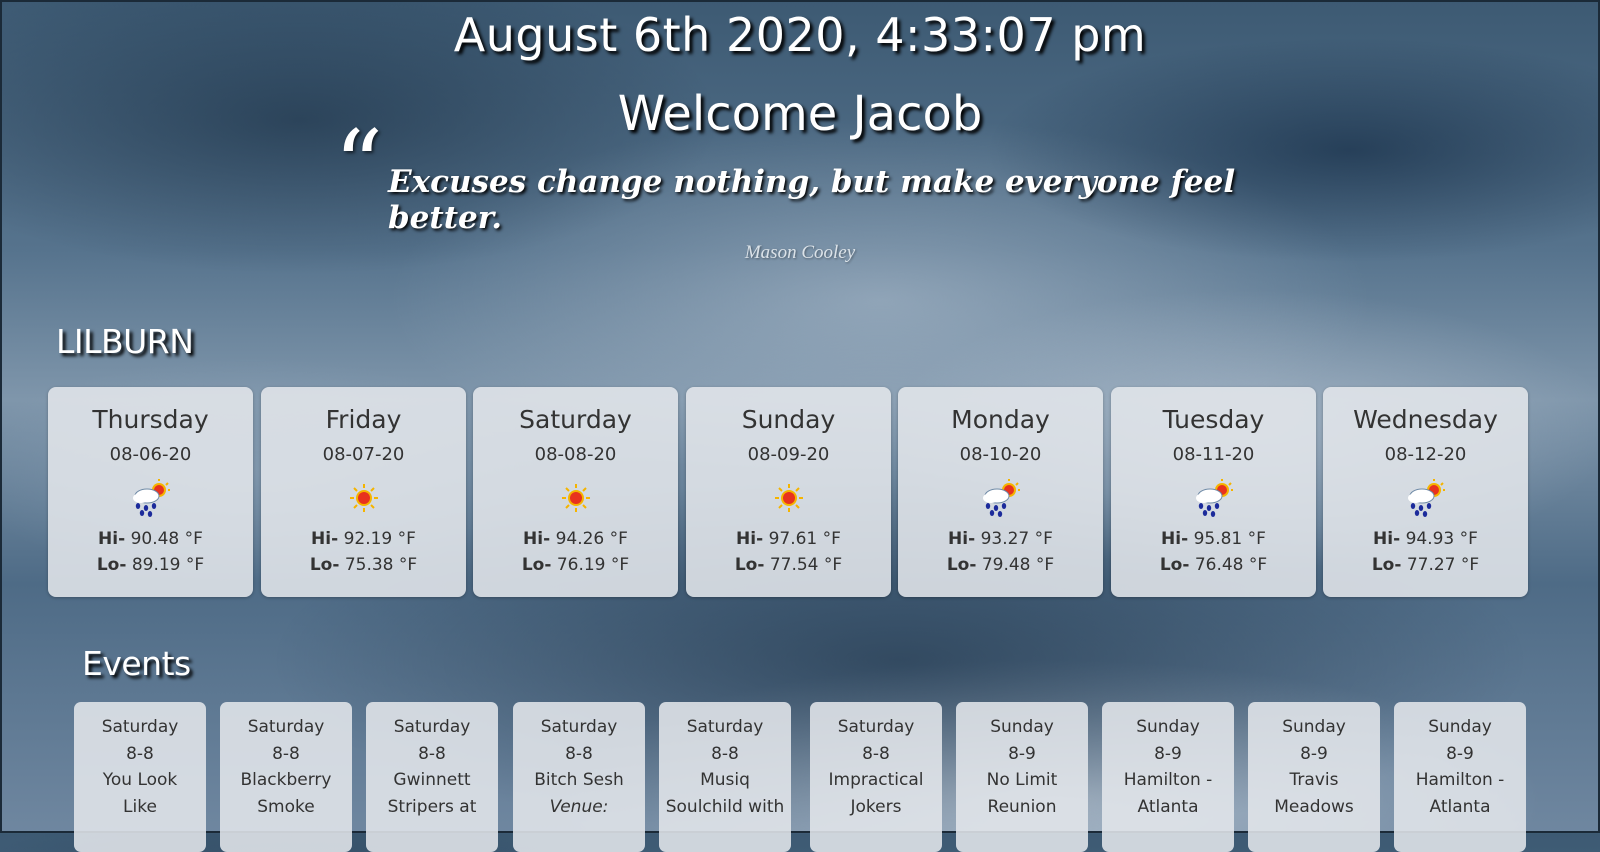  Describe the element at coordinates (363, 539) in the screenshot. I see `forecast-high: Hi- 92.19 °F` at that location.